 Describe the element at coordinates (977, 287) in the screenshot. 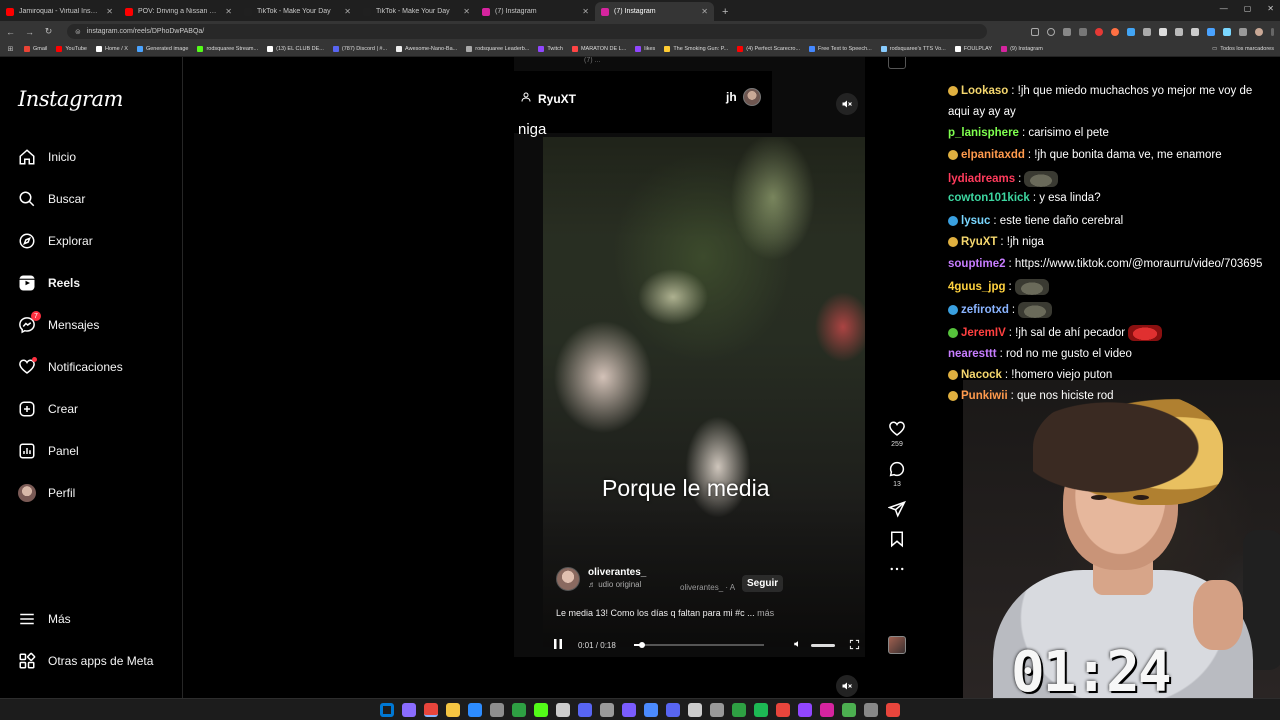

I see `chat-username: 4guus_jpg` at that location.